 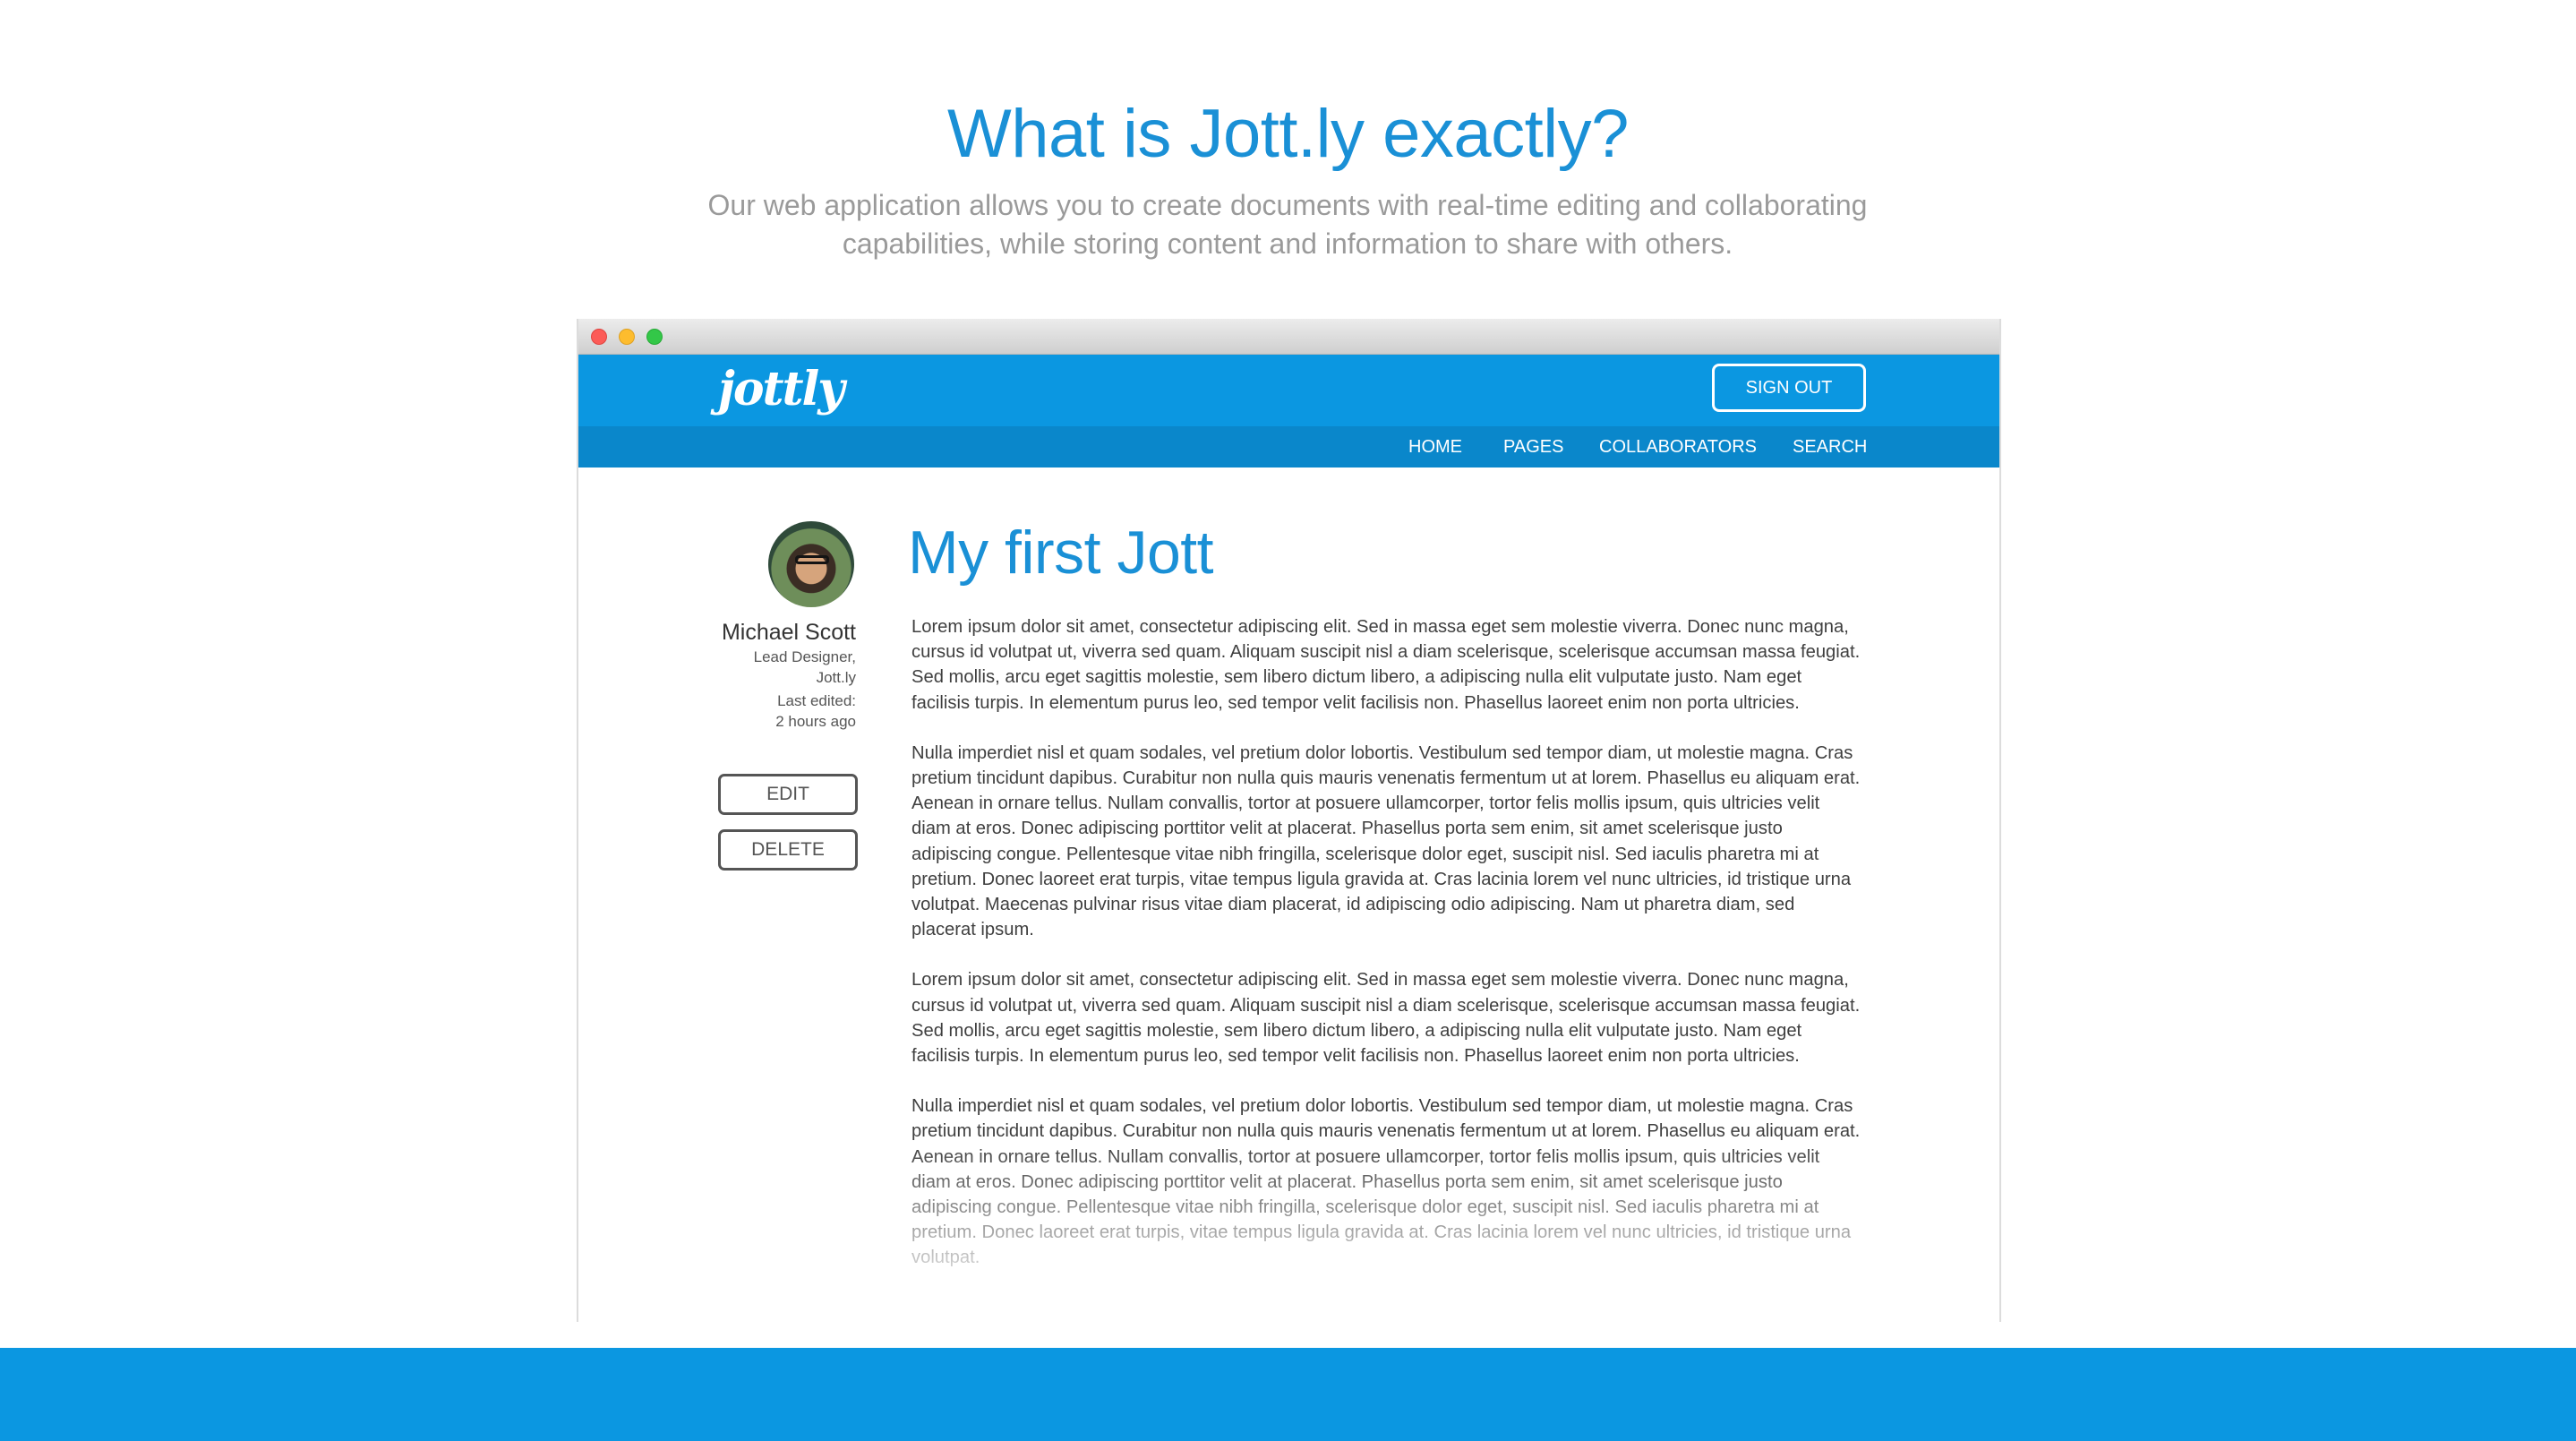 What do you see at coordinates (804, 656) in the screenshot?
I see `author-role: Lead Designer,` at bounding box center [804, 656].